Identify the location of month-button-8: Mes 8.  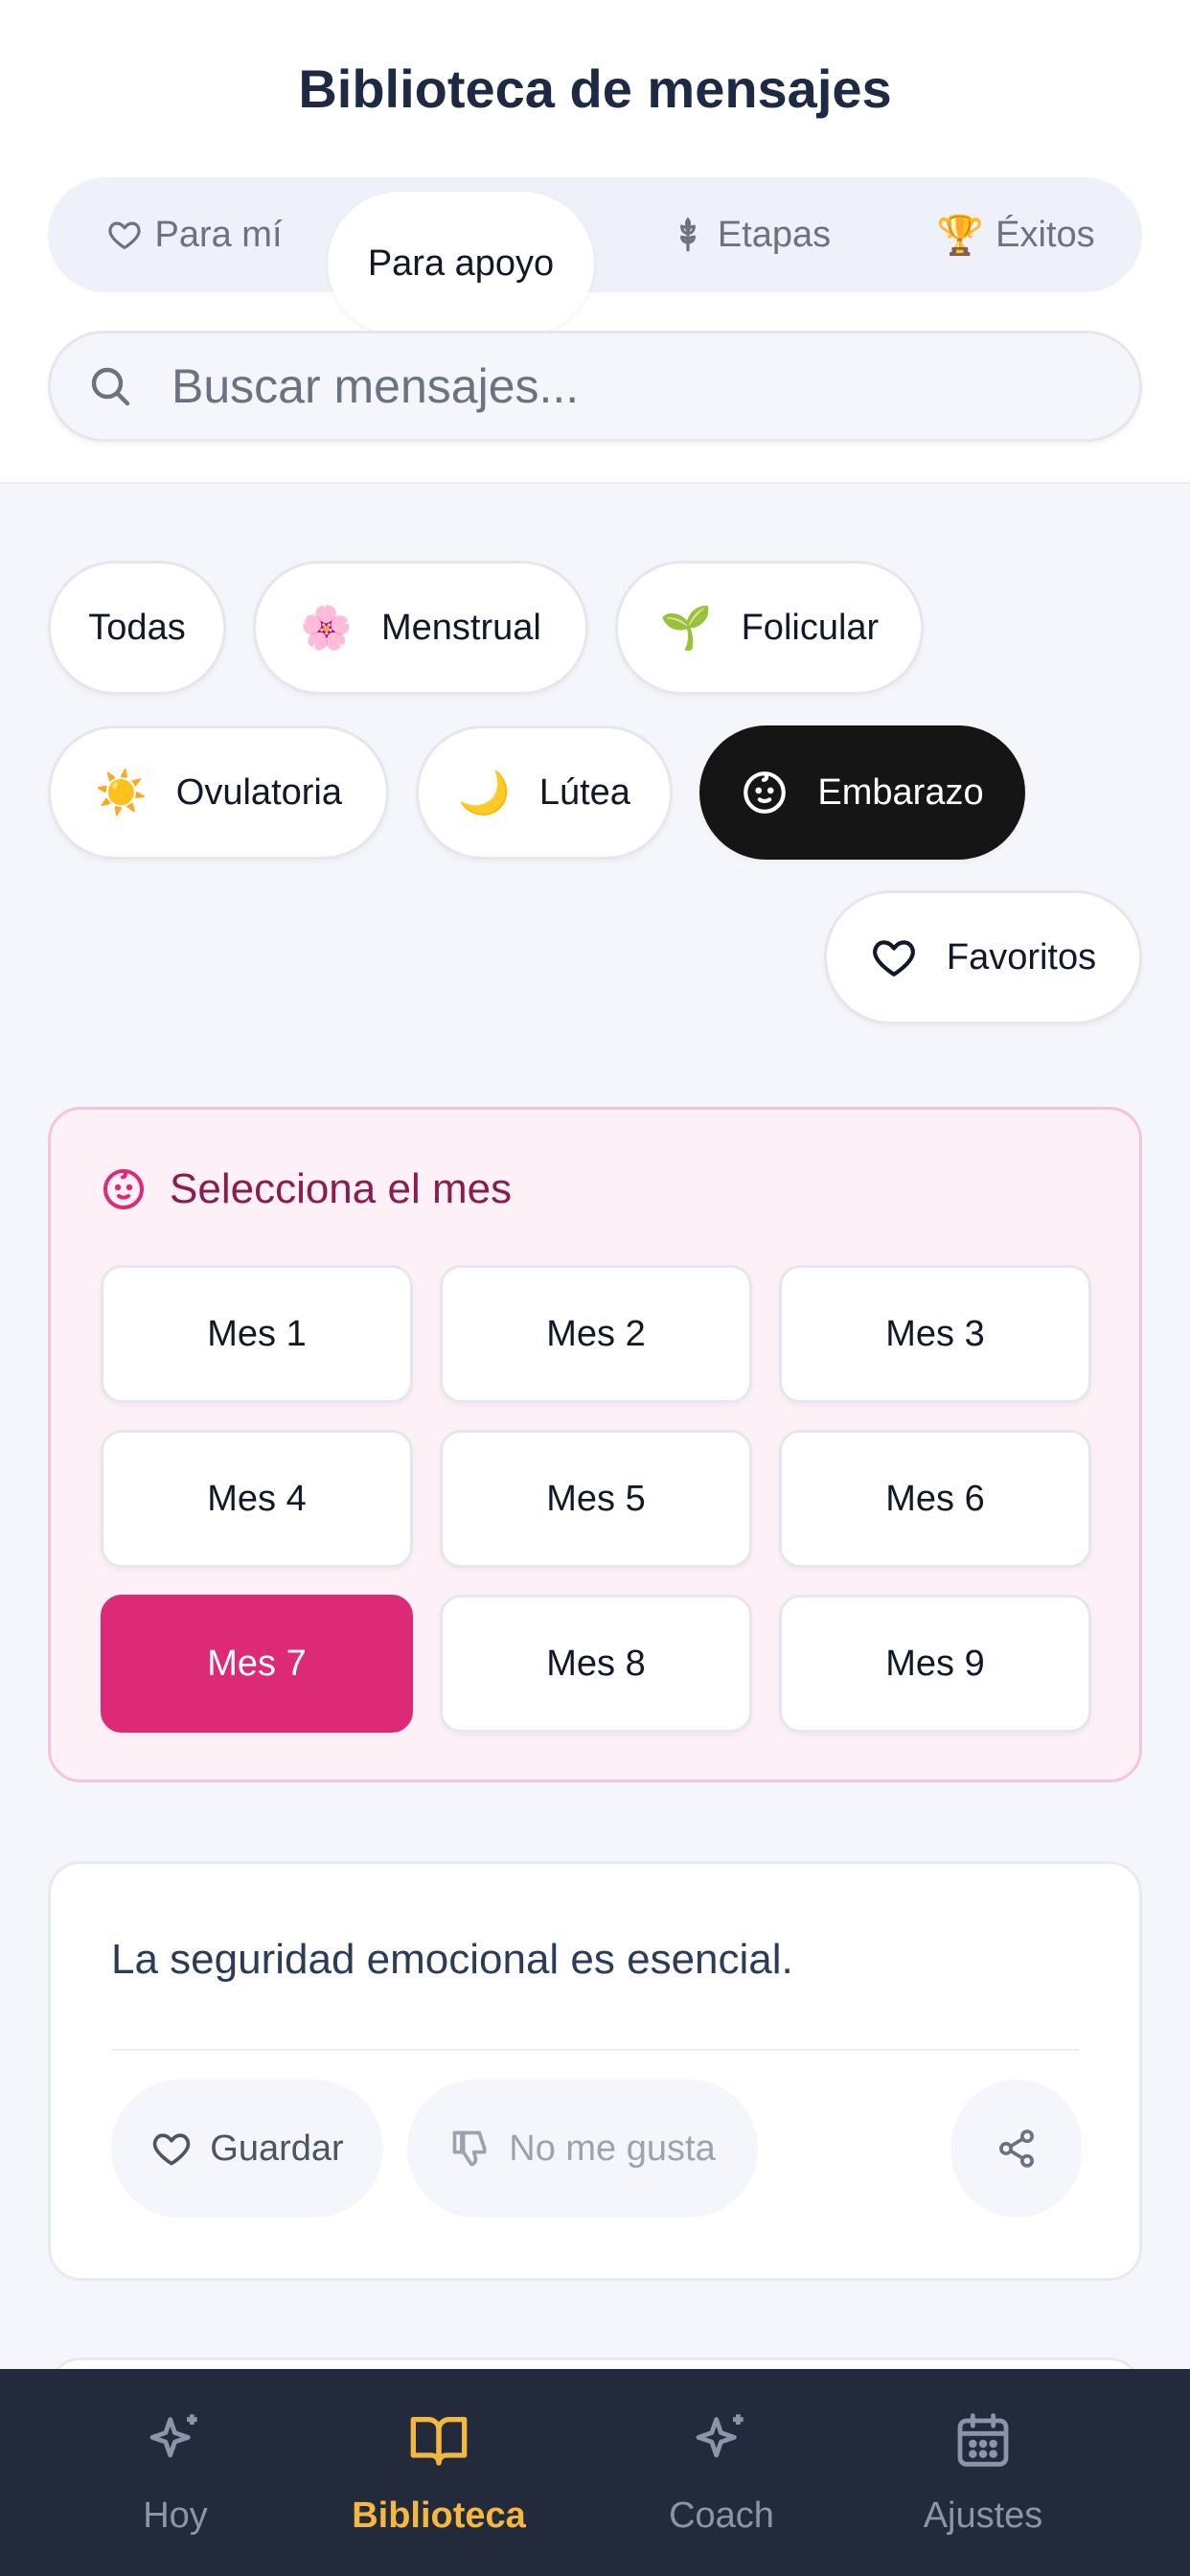
(596, 1664).